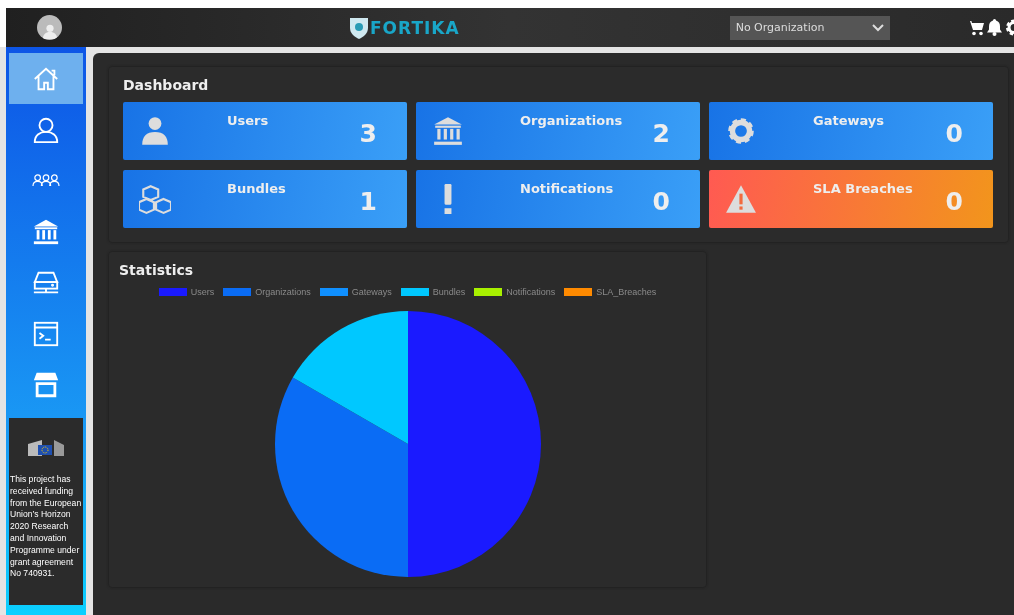  What do you see at coordinates (368, 201) in the screenshot?
I see `tile-count: 1` at bounding box center [368, 201].